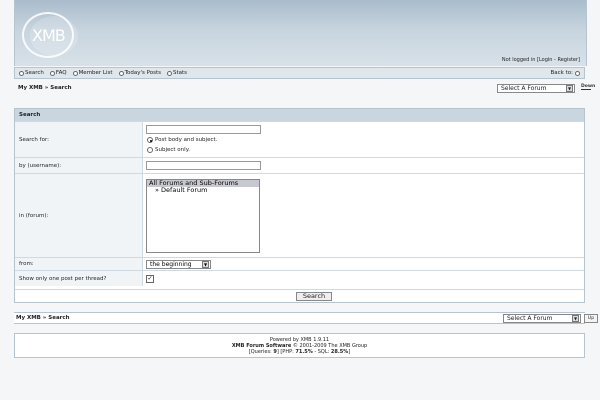 The image size is (600, 400). I want to click on radio-body-and-subject: Post body and subject., so click(182, 140).